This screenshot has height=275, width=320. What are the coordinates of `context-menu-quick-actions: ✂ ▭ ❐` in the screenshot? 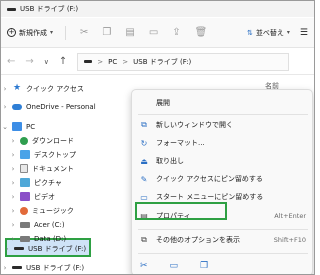 It's located at (223, 265).